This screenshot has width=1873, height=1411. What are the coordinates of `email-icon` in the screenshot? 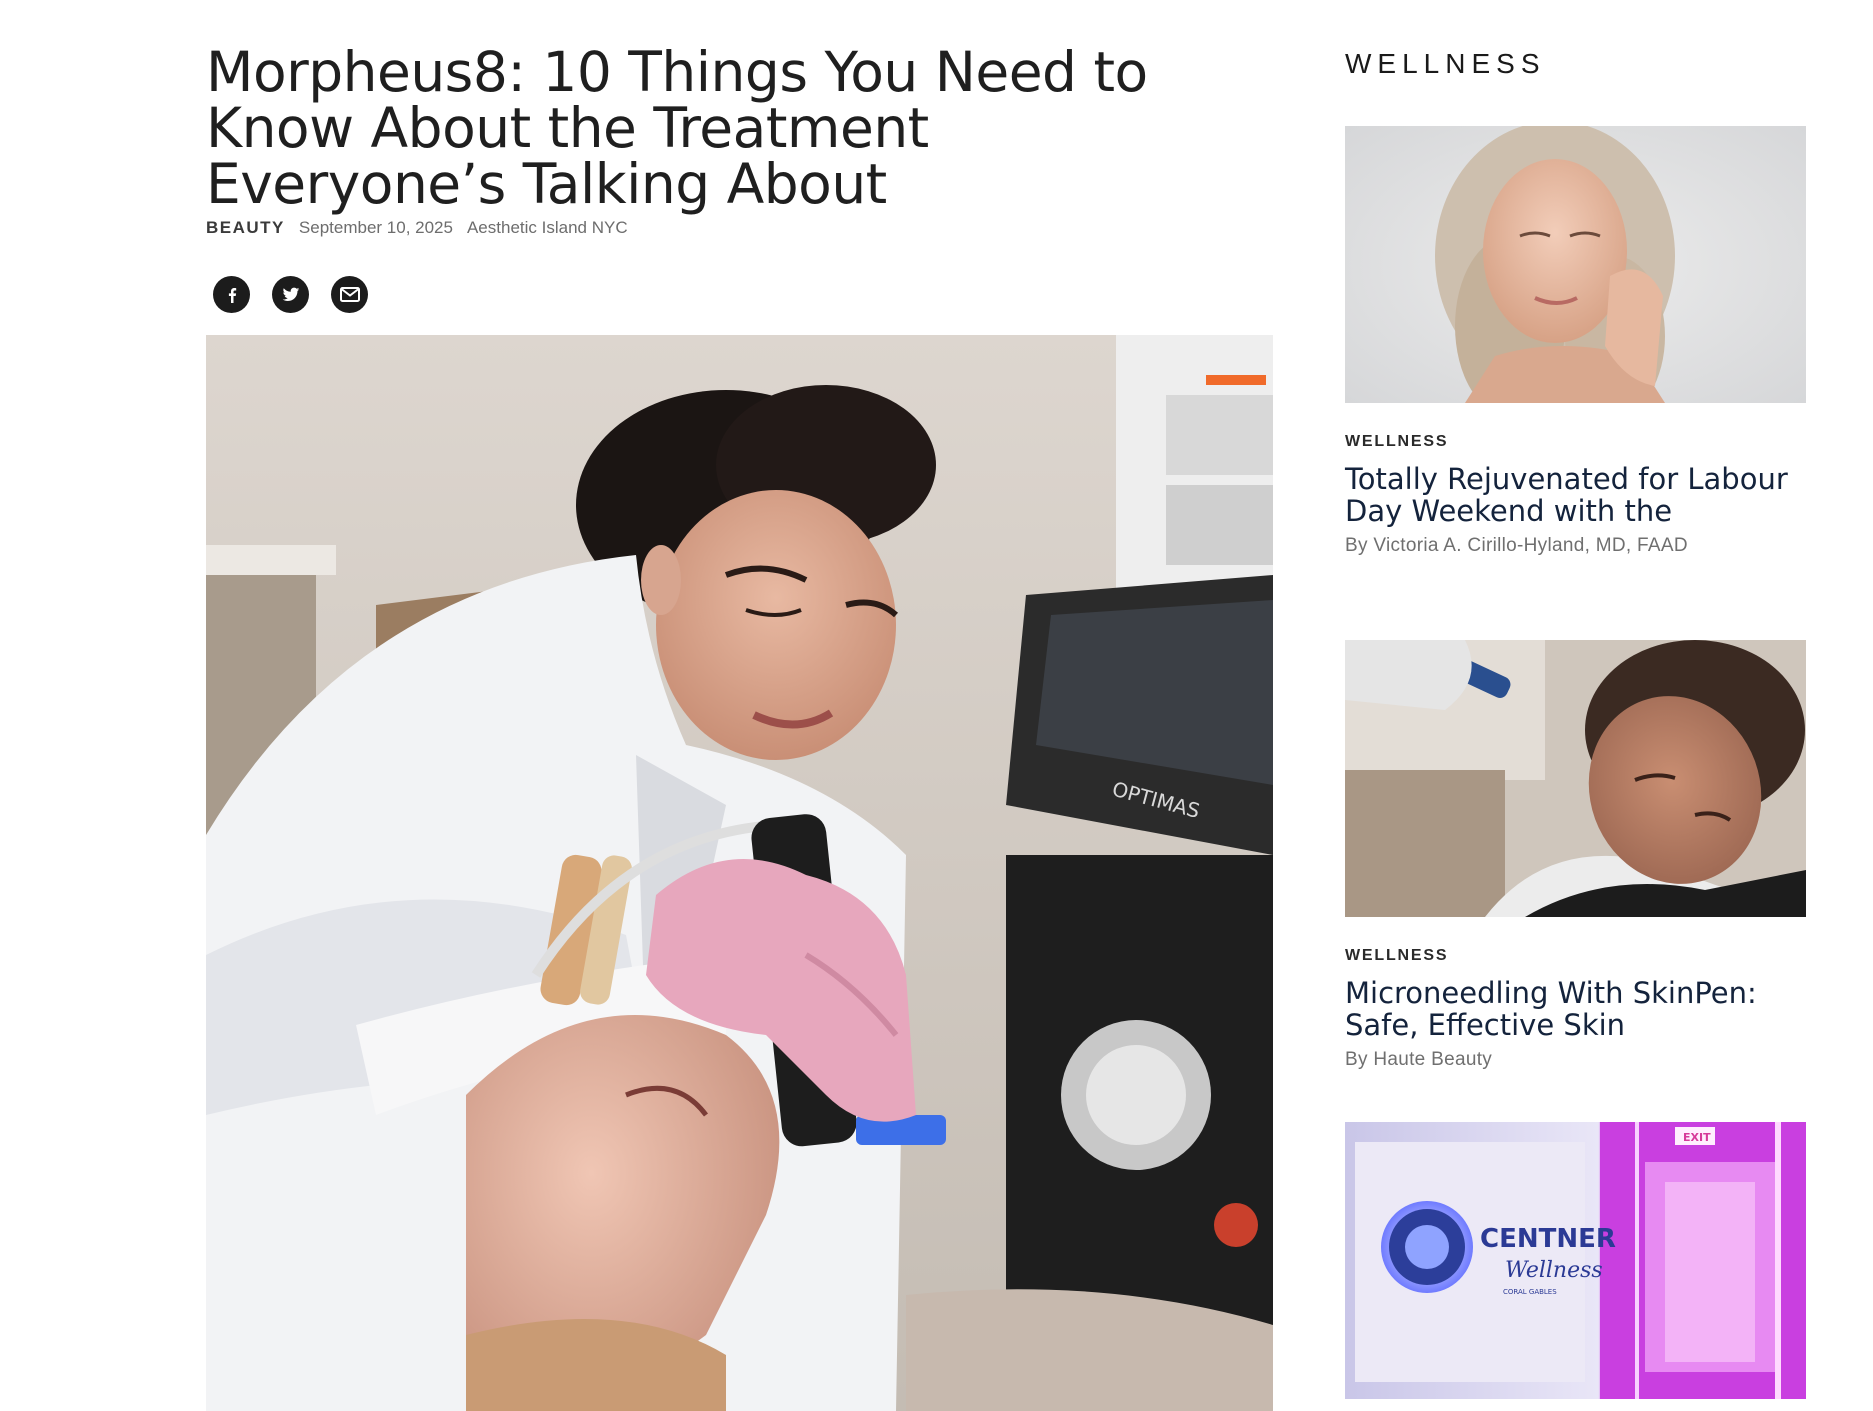 It's located at (349, 294).